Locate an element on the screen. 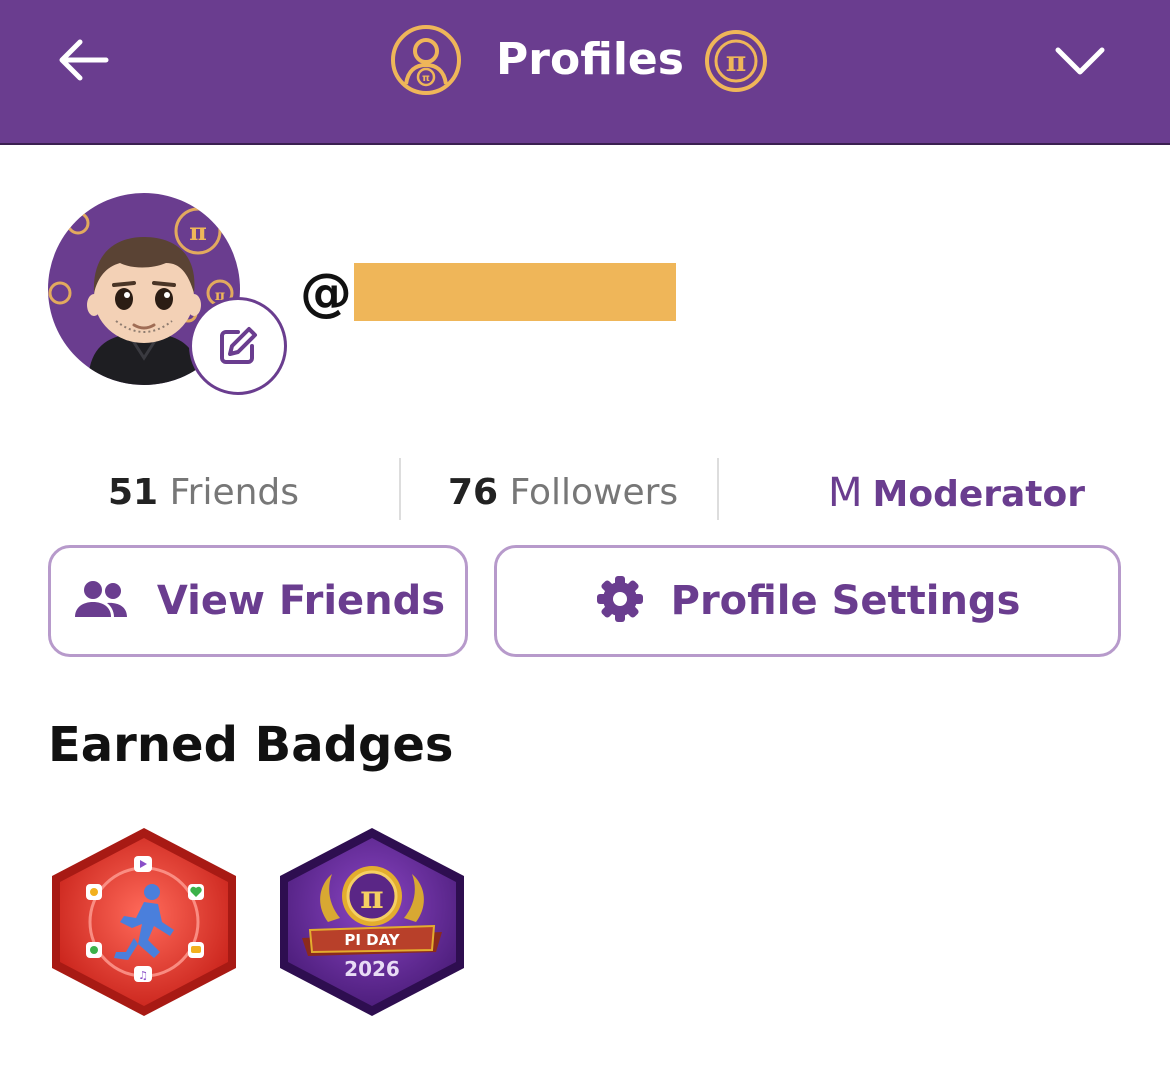 This screenshot has width=1170, height=1072. top-app-bar: π Profiles π is located at coordinates (585, 72).